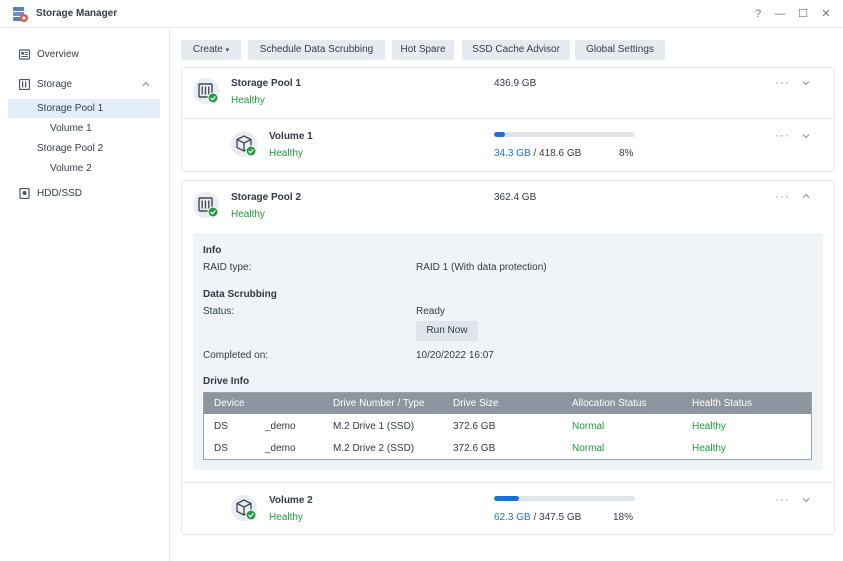 This screenshot has width=843, height=561. I want to click on overview-icon, so click(24, 54).